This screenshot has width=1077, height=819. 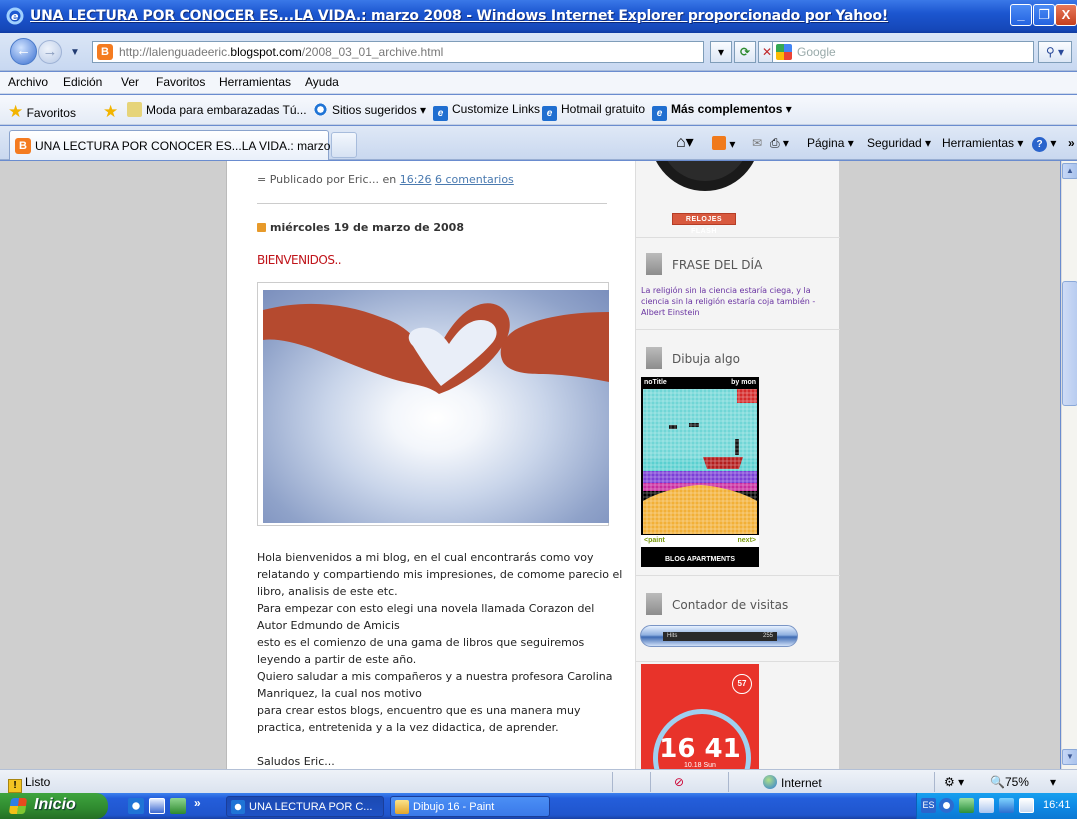 I want to click on taskbar-button-paint: Dibujo 16 - Paint, so click(x=470, y=806).